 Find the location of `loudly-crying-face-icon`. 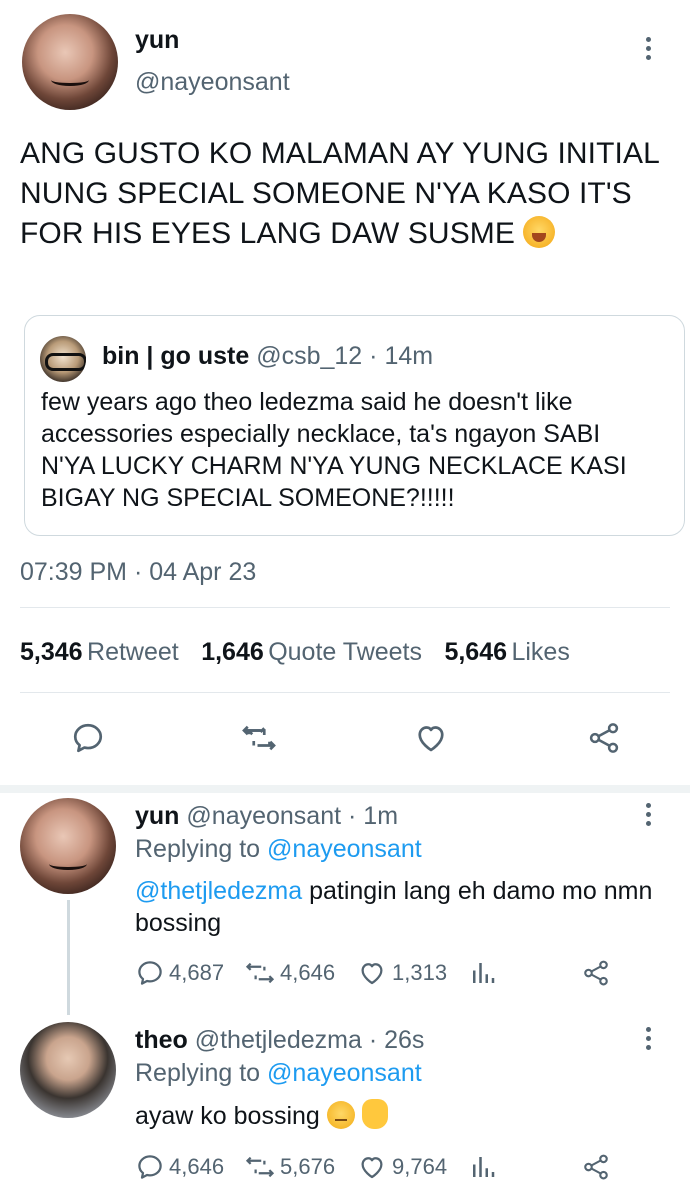

loudly-crying-face-icon is located at coordinates (539, 232).